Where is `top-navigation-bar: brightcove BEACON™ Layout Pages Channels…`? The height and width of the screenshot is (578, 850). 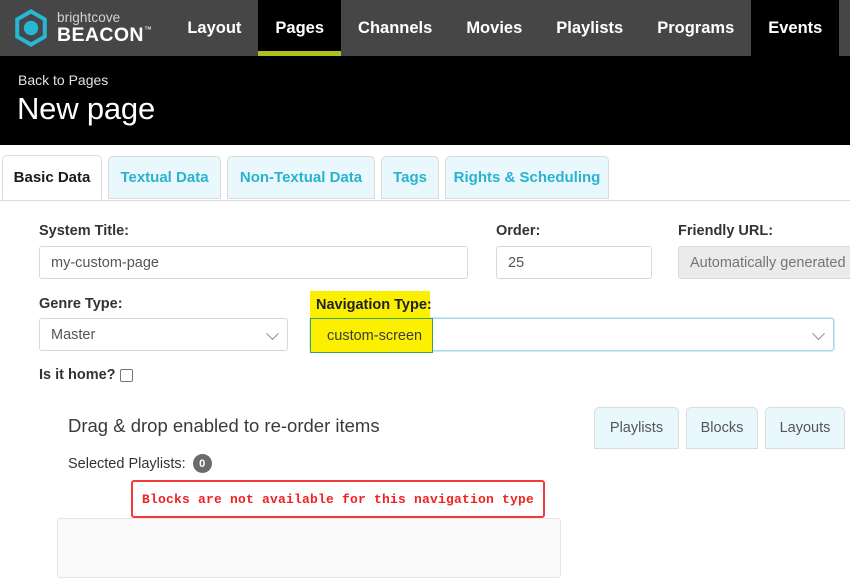 top-navigation-bar: brightcove BEACON™ Layout Pages Channels… is located at coordinates (425, 28).